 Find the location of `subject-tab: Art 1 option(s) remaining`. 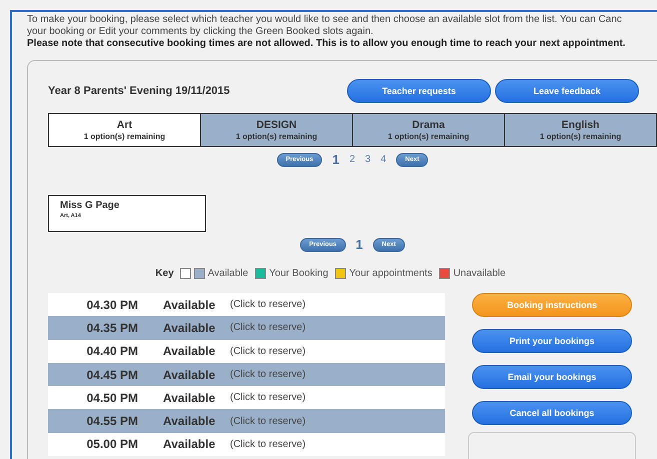

subject-tab: Art 1 option(s) remaining is located at coordinates (124, 130).